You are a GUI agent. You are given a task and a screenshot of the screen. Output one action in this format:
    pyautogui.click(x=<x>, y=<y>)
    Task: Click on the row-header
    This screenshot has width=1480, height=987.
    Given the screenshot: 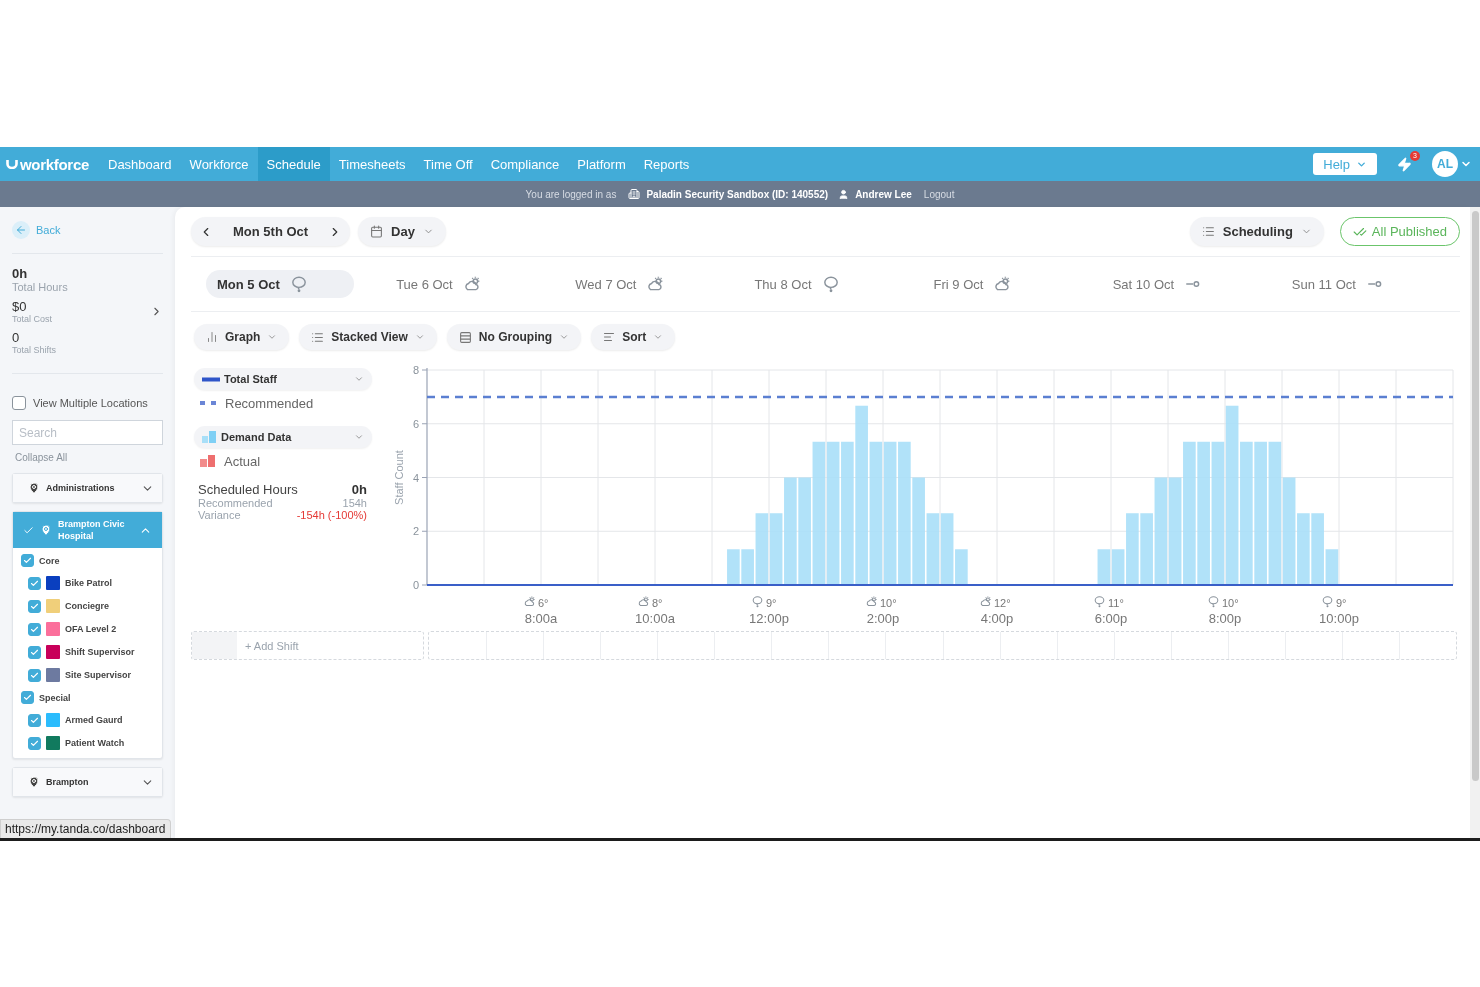 What is the action you would take?
    pyautogui.click(x=214, y=645)
    